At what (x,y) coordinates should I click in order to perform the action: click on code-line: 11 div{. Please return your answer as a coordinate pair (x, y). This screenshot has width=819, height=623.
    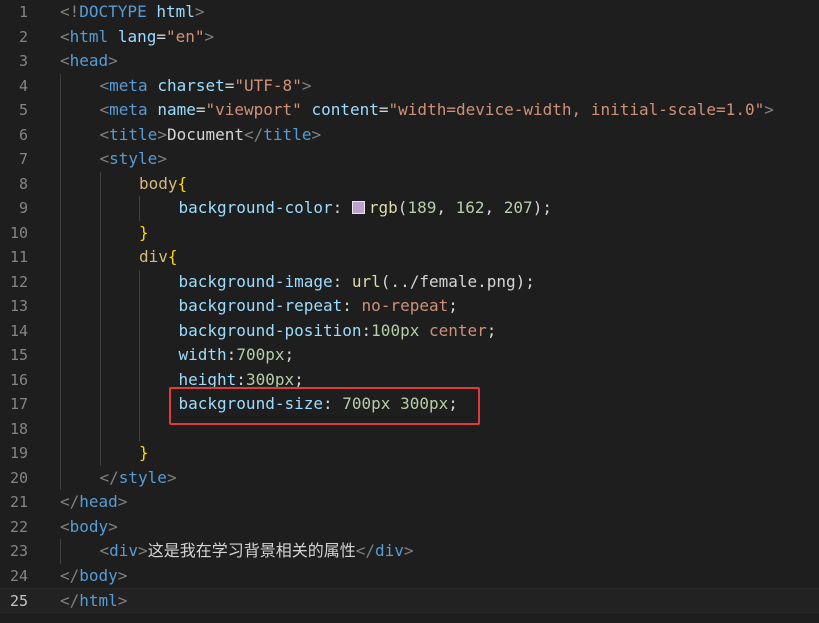
    Looking at the image, I should click on (409, 257).